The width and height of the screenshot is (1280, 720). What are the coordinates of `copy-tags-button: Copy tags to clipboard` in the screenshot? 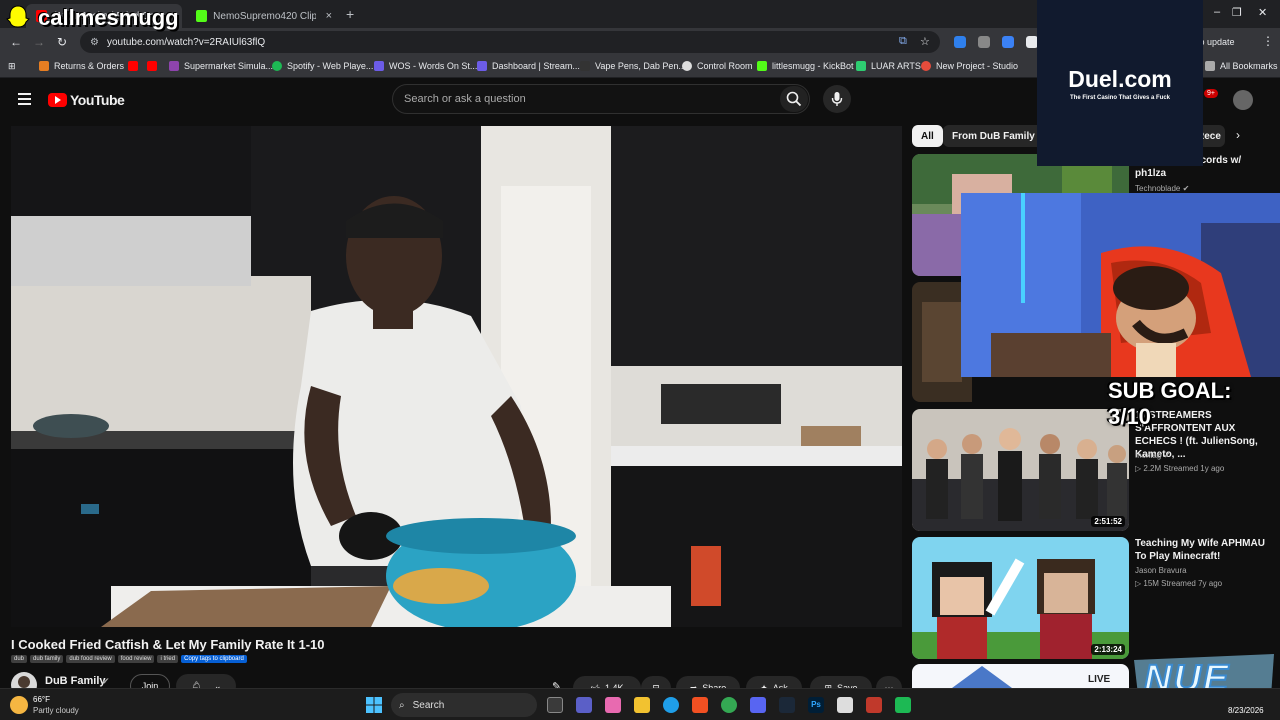 It's located at (214, 659).